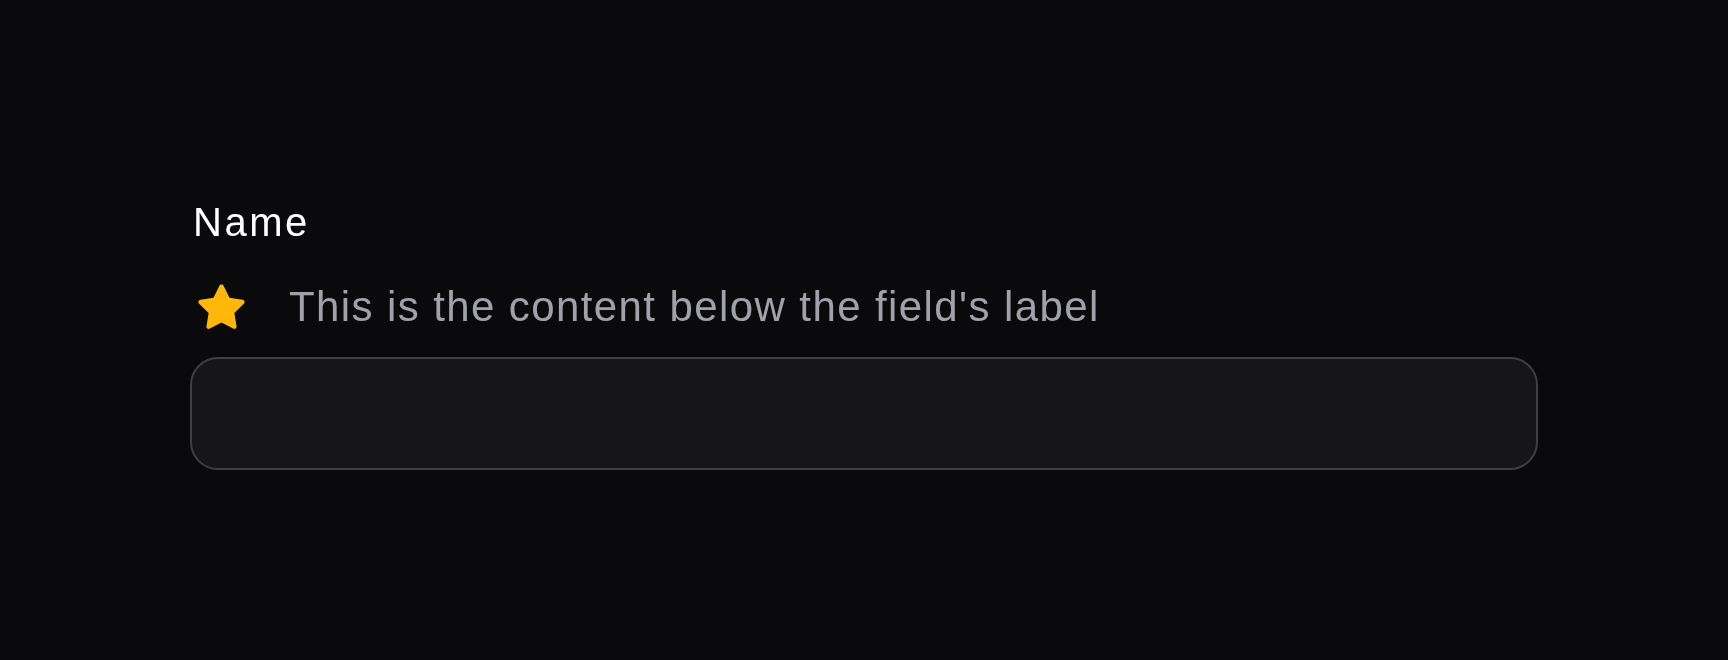 The height and width of the screenshot is (660, 1728). What do you see at coordinates (694, 307) in the screenshot?
I see `field-description: This is the content below the field's label` at bounding box center [694, 307].